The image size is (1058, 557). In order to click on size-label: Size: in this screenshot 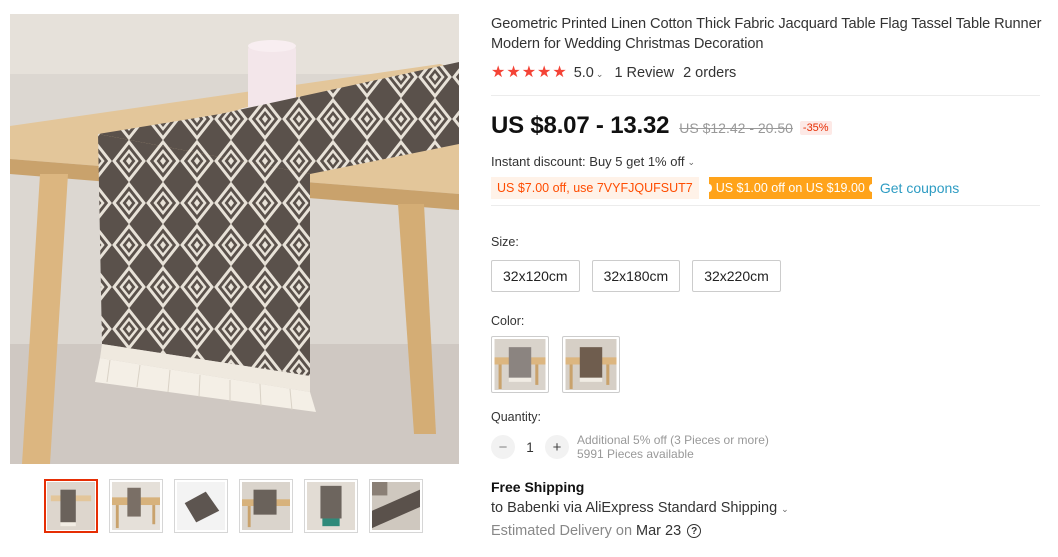, I will do `click(505, 242)`.